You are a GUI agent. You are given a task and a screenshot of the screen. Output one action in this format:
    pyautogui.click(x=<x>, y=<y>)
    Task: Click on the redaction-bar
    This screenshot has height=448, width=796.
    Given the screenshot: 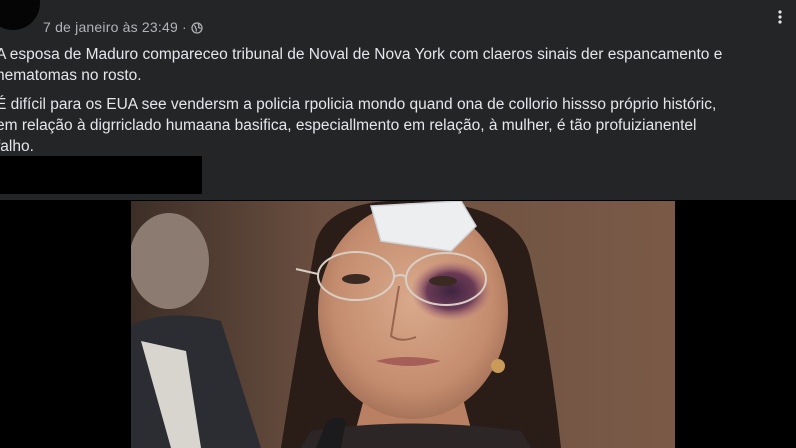 What is the action you would take?
    pyautogui.click(x=101, y=175)
    